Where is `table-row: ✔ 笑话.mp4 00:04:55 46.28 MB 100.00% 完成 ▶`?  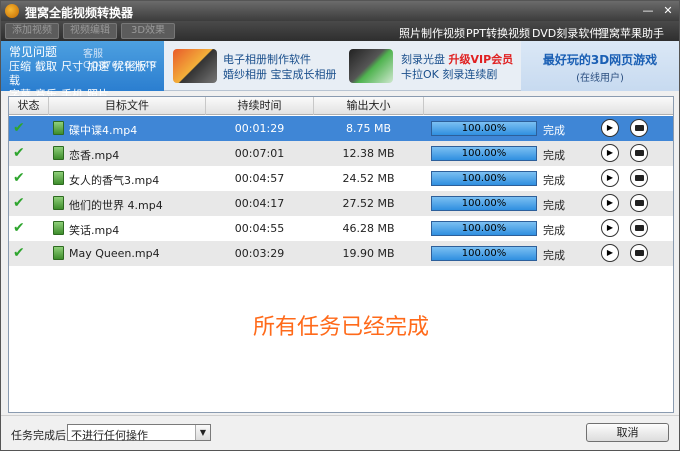 table-row: ✔ 笑话.mp4 00:04:55 46.28 MB 100.00% 完成 ▶ is located at coordinates (341, 228).